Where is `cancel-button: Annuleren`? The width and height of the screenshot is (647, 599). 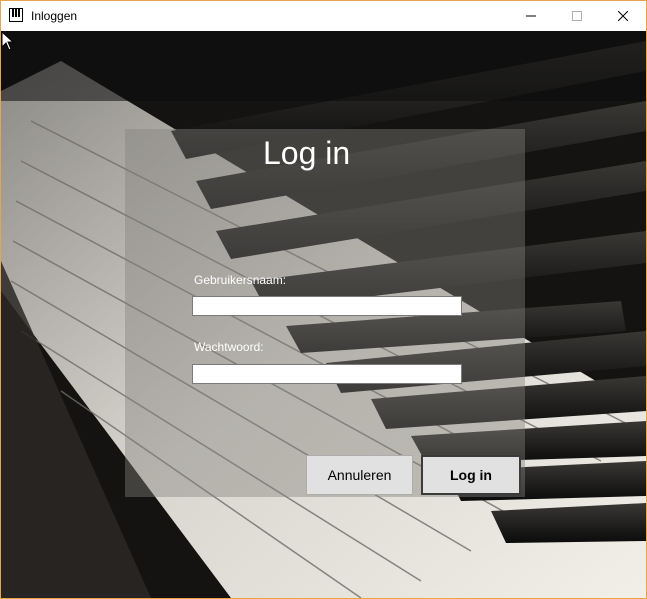 cancel-button: Annuleren is located at coordinates (359, 475).